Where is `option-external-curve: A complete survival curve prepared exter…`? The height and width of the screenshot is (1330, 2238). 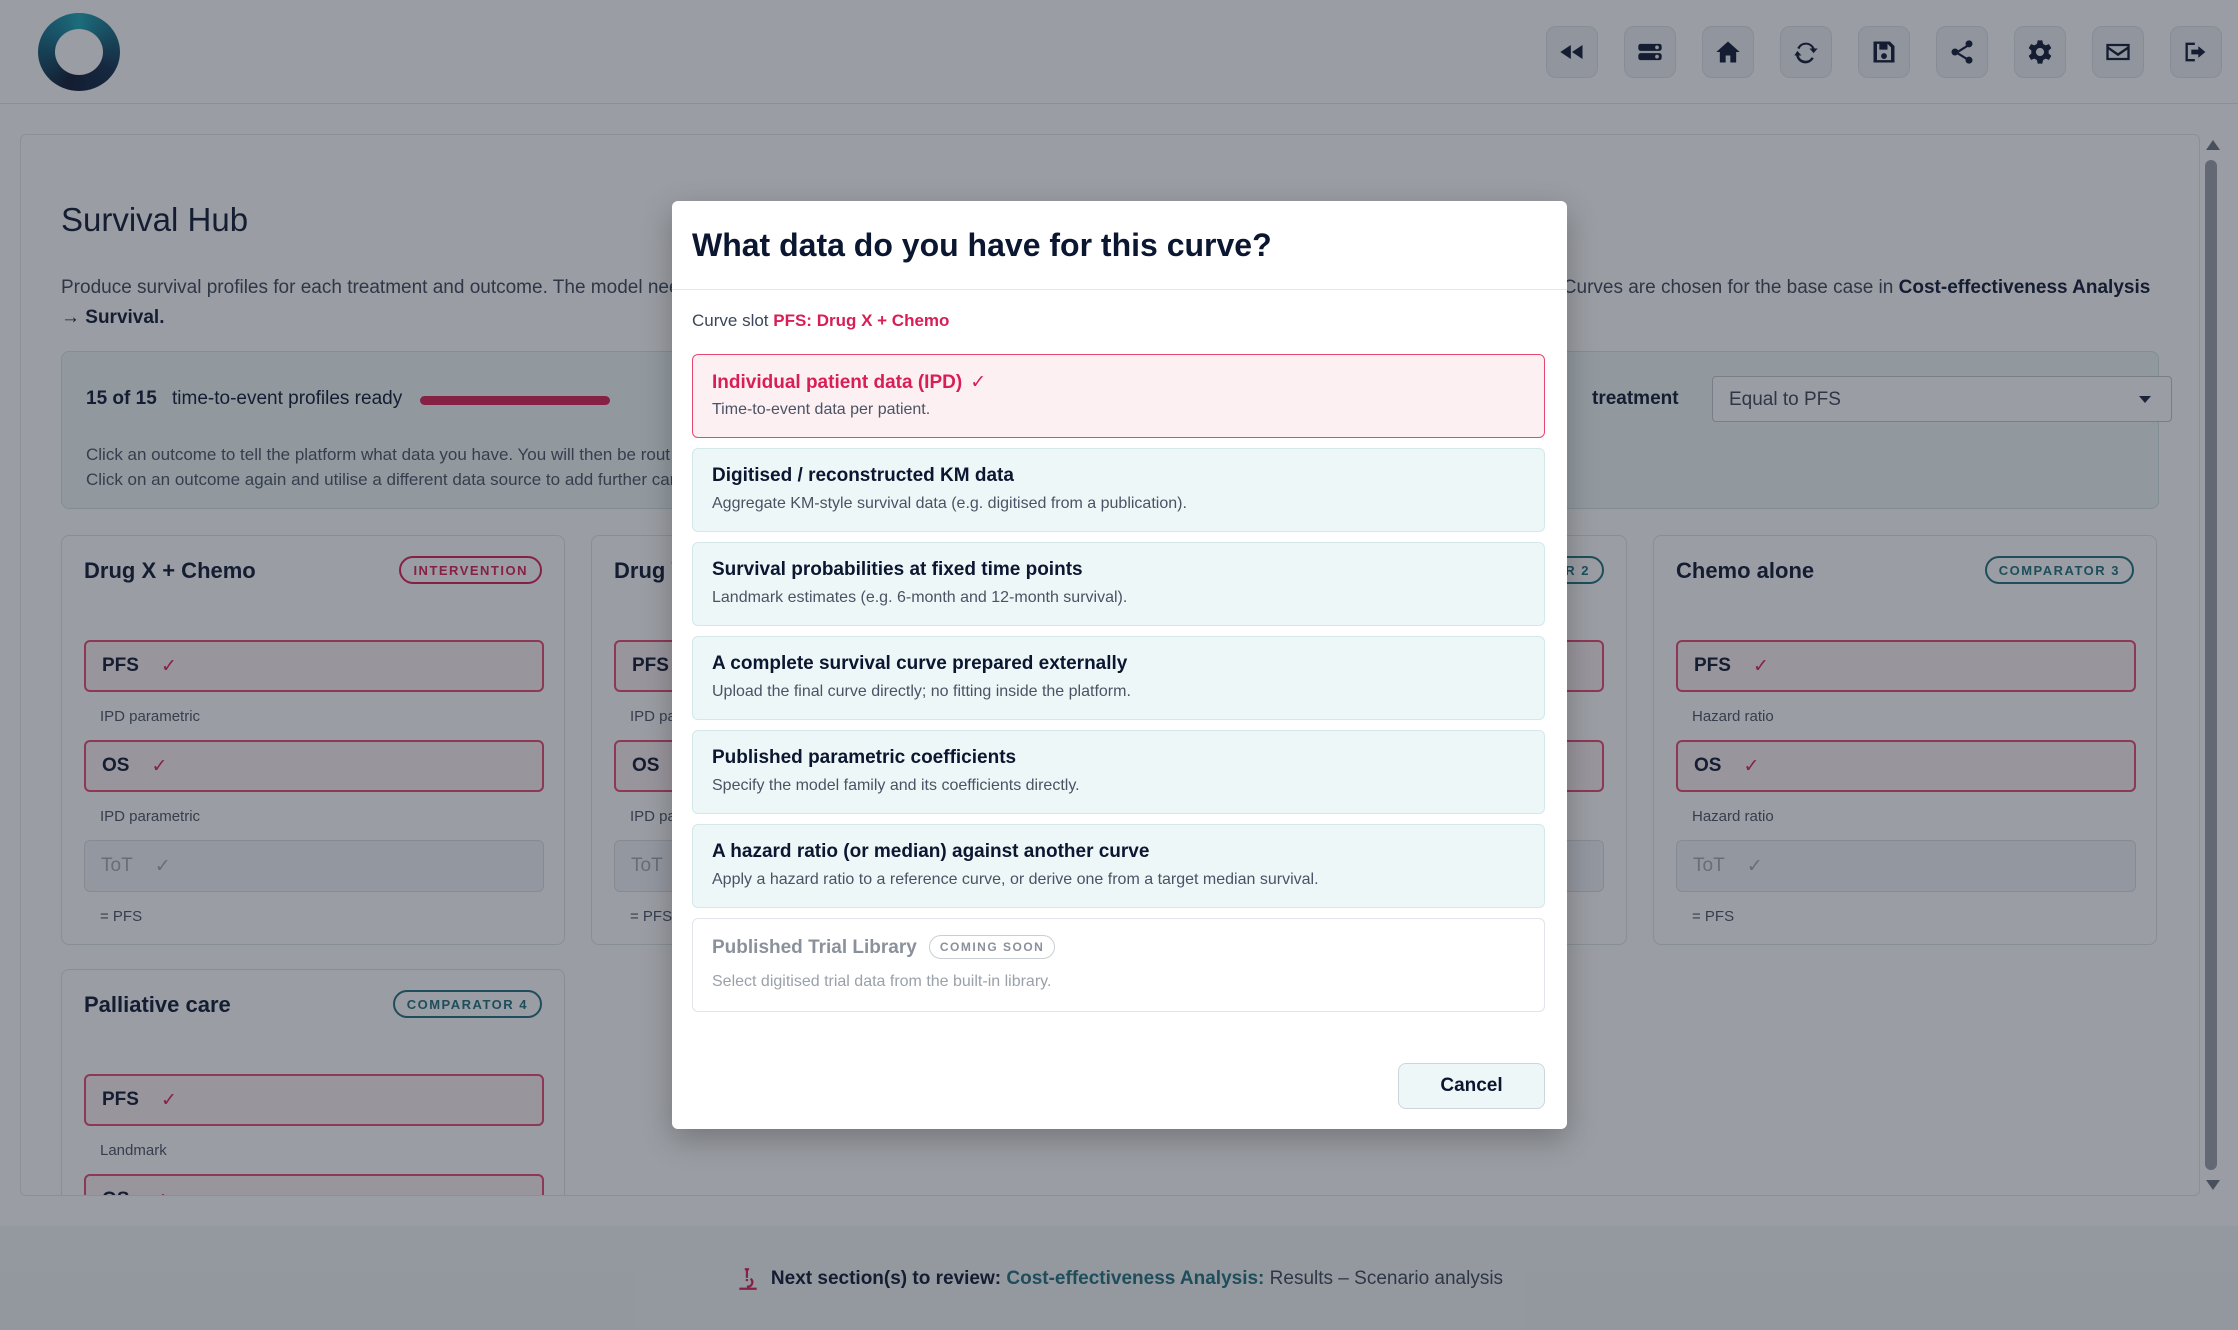 option-external-curve: A complete survival curve prepared exter… is located at coordinates (1118, 678).